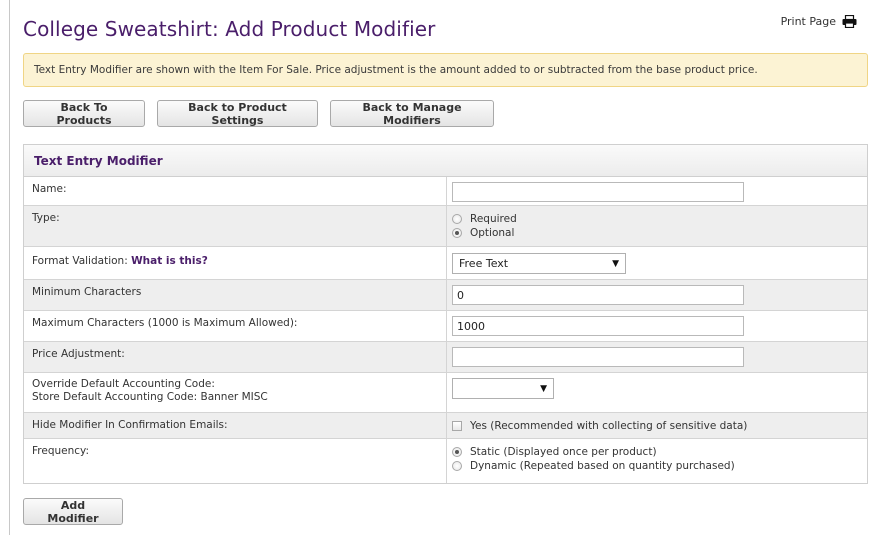 The image size is (869, 535). I want to click on form-row-min-chars: Minimum Characters, so click(445, 295).